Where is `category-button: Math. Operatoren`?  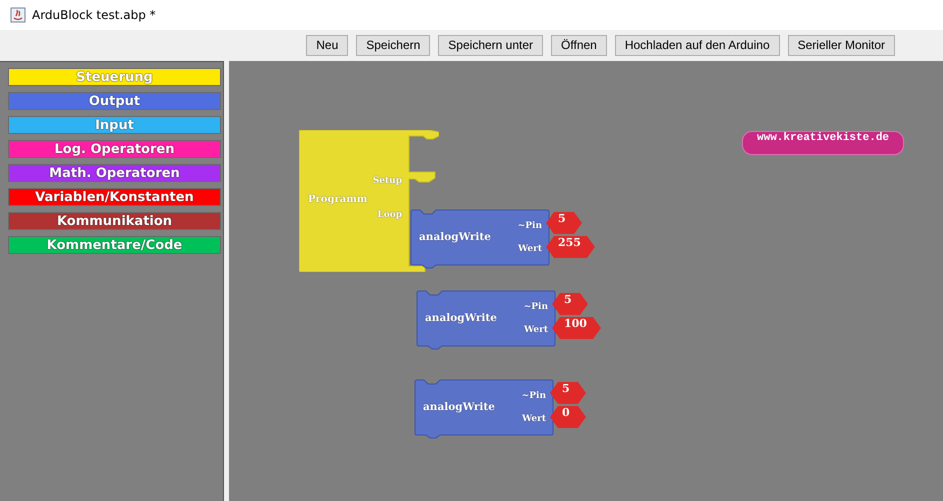 category-button: Math. Operatoren is located at coordinates (114, 173).